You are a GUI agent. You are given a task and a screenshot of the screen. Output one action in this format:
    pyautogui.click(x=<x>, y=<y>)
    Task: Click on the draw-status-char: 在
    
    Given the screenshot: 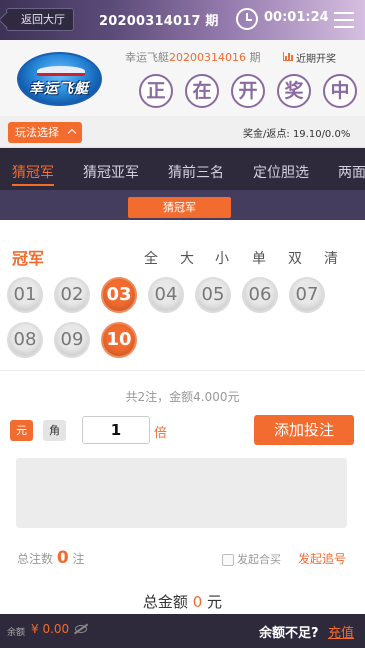 What is the action you would take?
    pyautogui.click(x=202, y=91)
    